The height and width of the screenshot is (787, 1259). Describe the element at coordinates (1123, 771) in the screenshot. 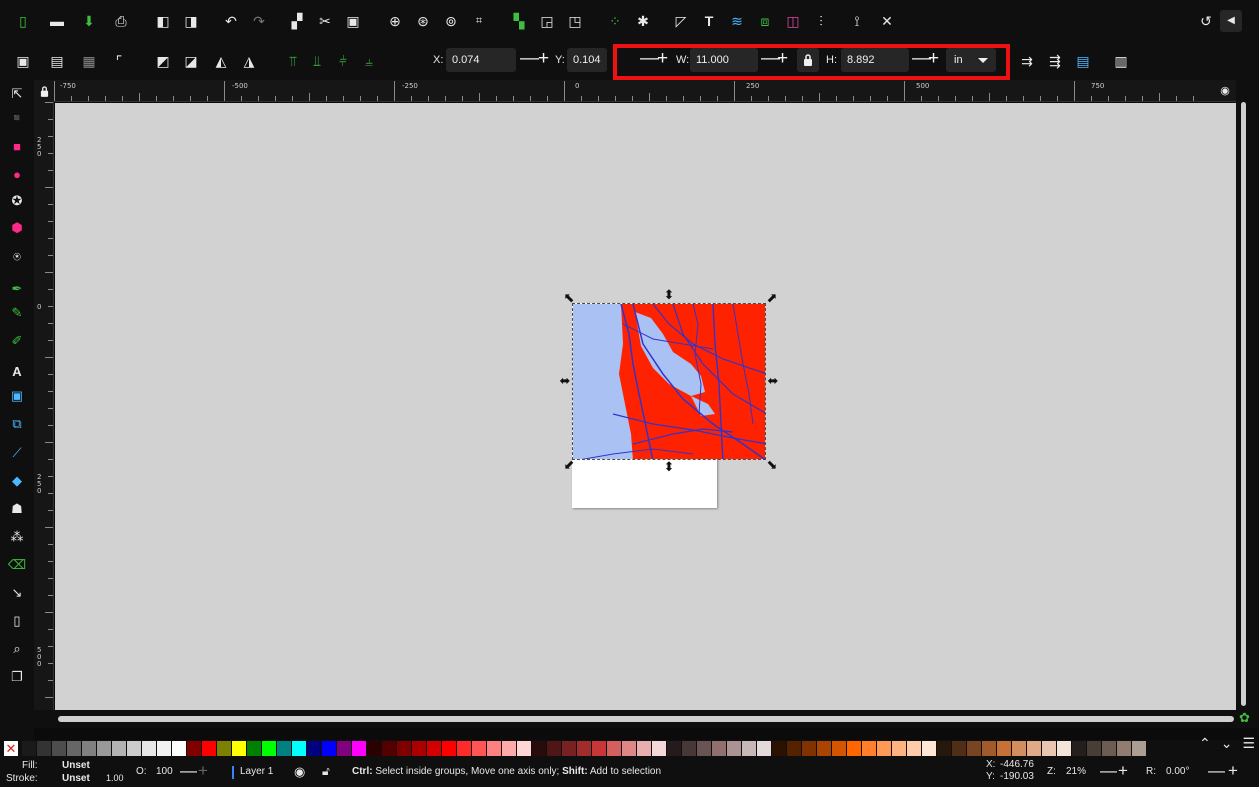

I see `zoom-in-button: +` at that location.